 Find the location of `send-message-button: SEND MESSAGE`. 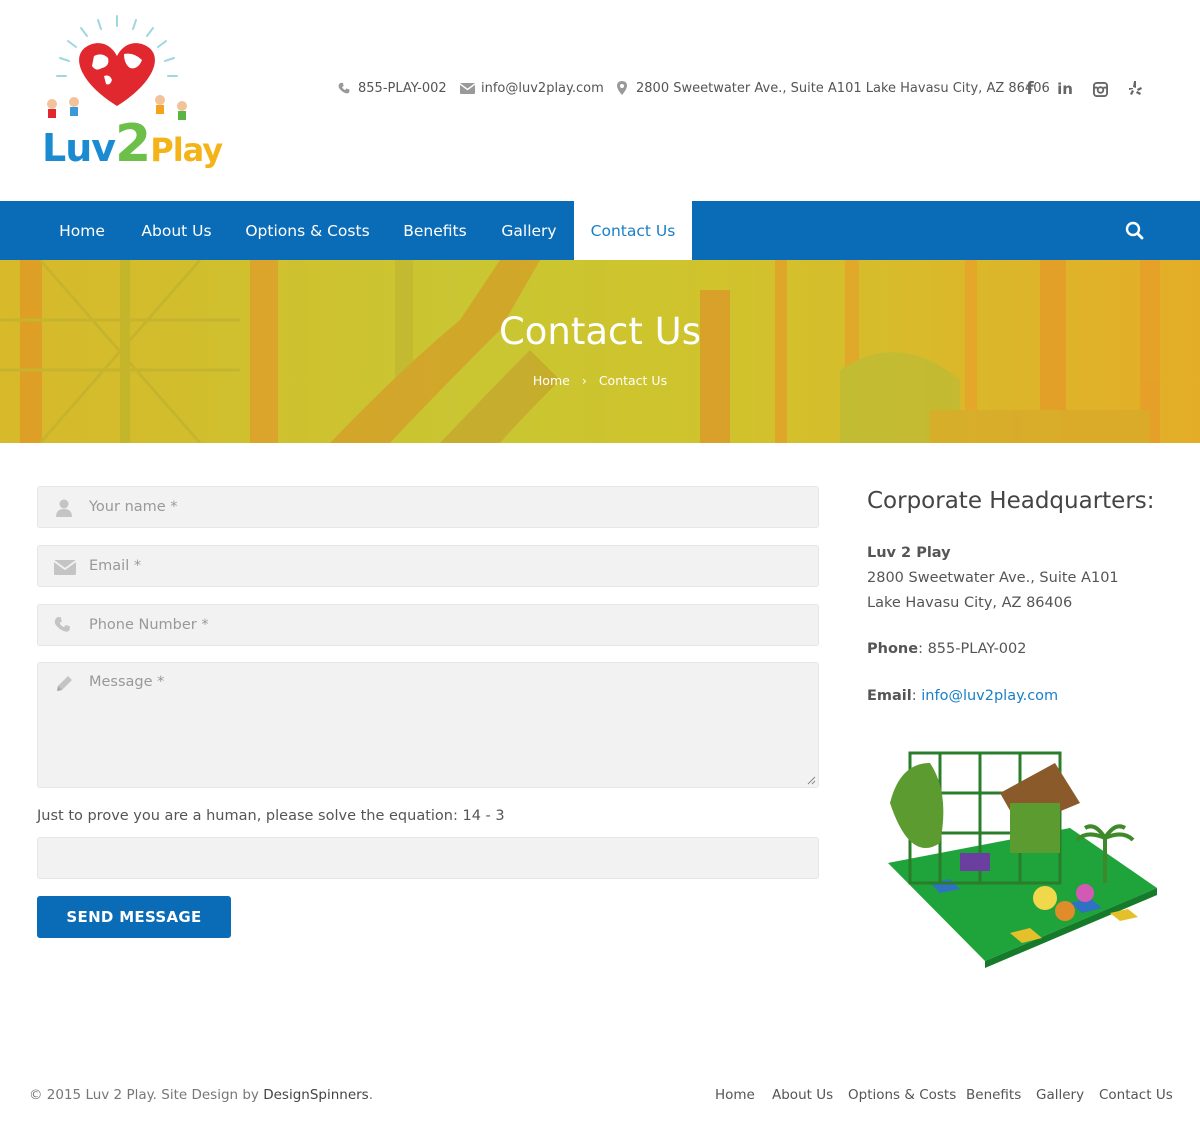

send-message-button: SEND MESSAGE is located at coordinates (134, 917).